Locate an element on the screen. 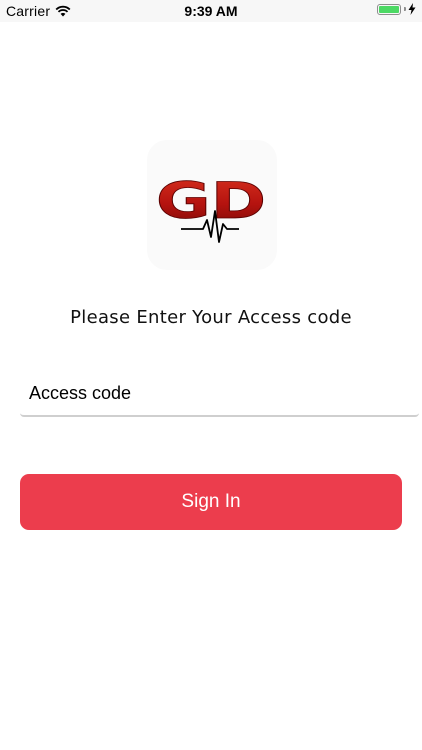 Image resolution: width=422 pixels, height=750 pixels. battery-group is located at coordinates (396, 9).